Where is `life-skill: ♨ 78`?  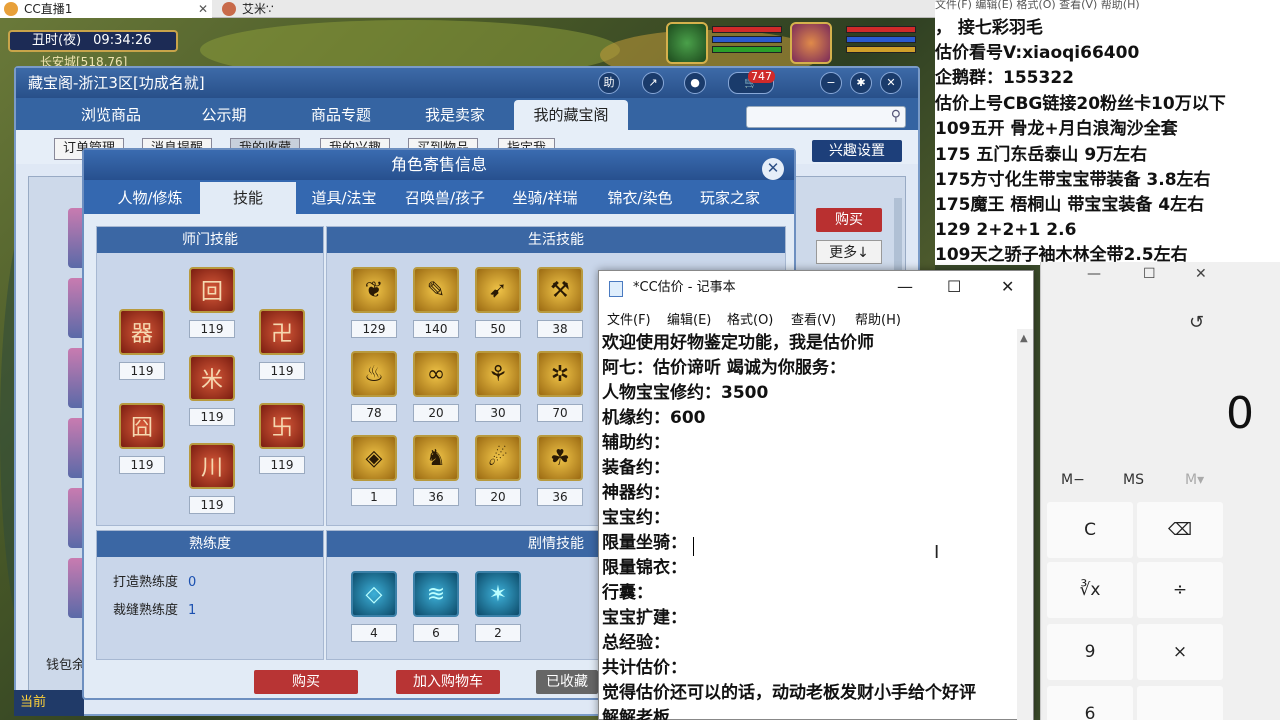 life-skill: ♨ 78 is located at coordinates (374, 386).